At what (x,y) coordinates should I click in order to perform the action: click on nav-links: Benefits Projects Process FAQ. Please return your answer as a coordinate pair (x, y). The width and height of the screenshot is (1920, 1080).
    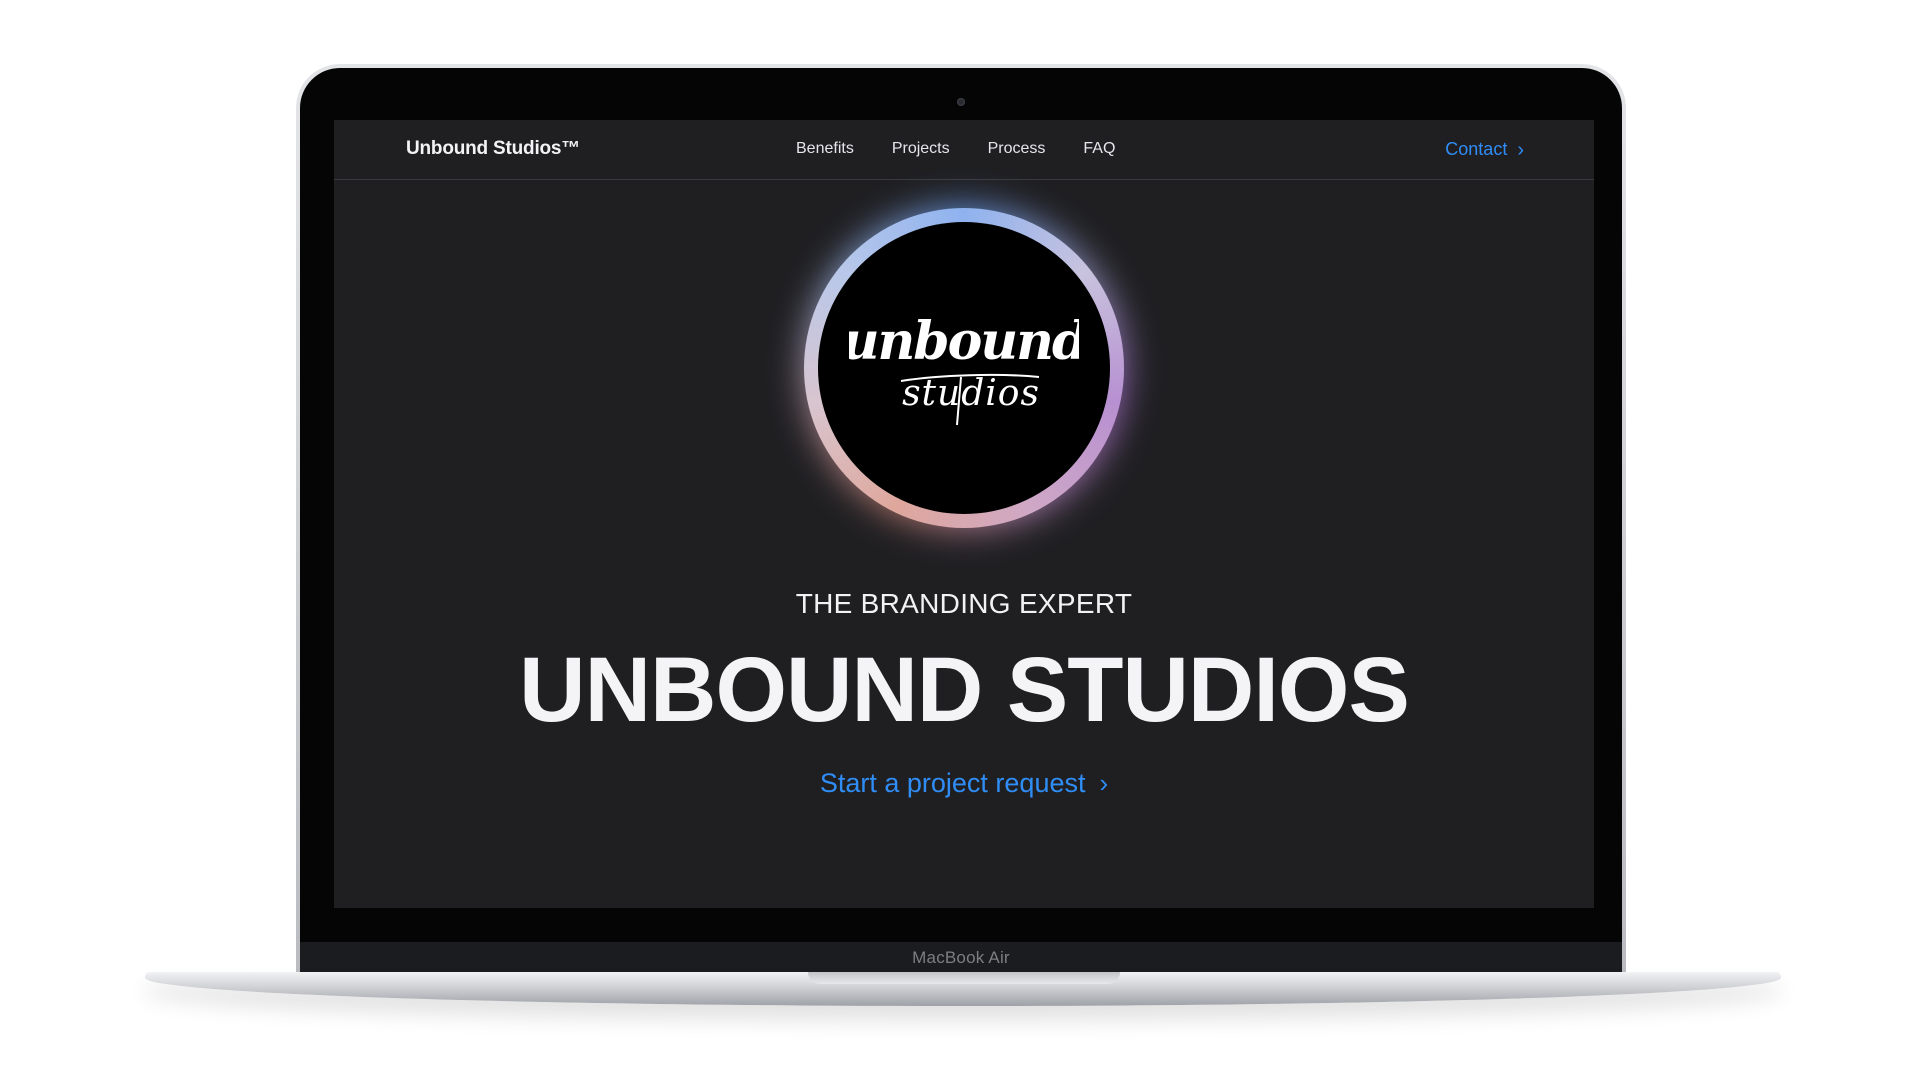
    Looking at the image, I should click on (955, 149).